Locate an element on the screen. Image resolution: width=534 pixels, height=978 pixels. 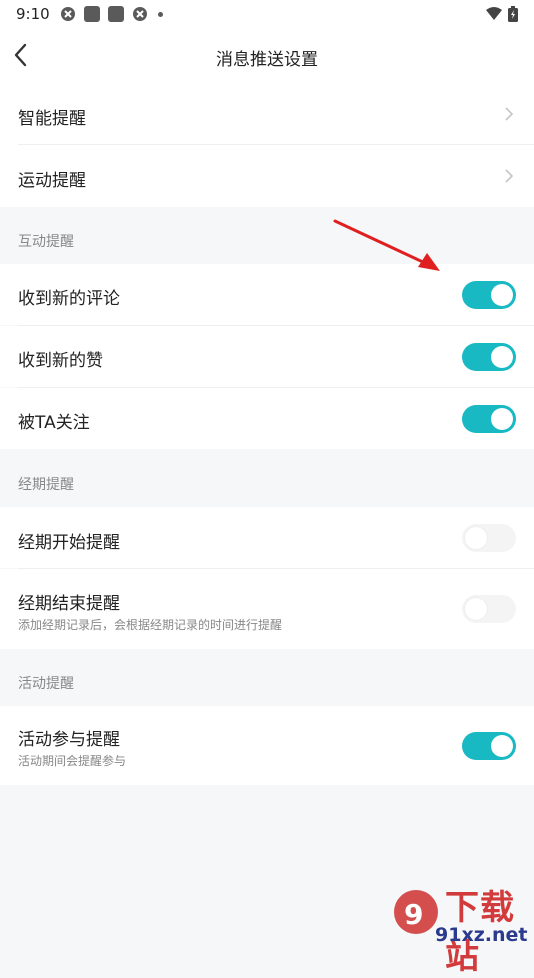
toggle-switch-new-comment is located at coordinates (489, 295).